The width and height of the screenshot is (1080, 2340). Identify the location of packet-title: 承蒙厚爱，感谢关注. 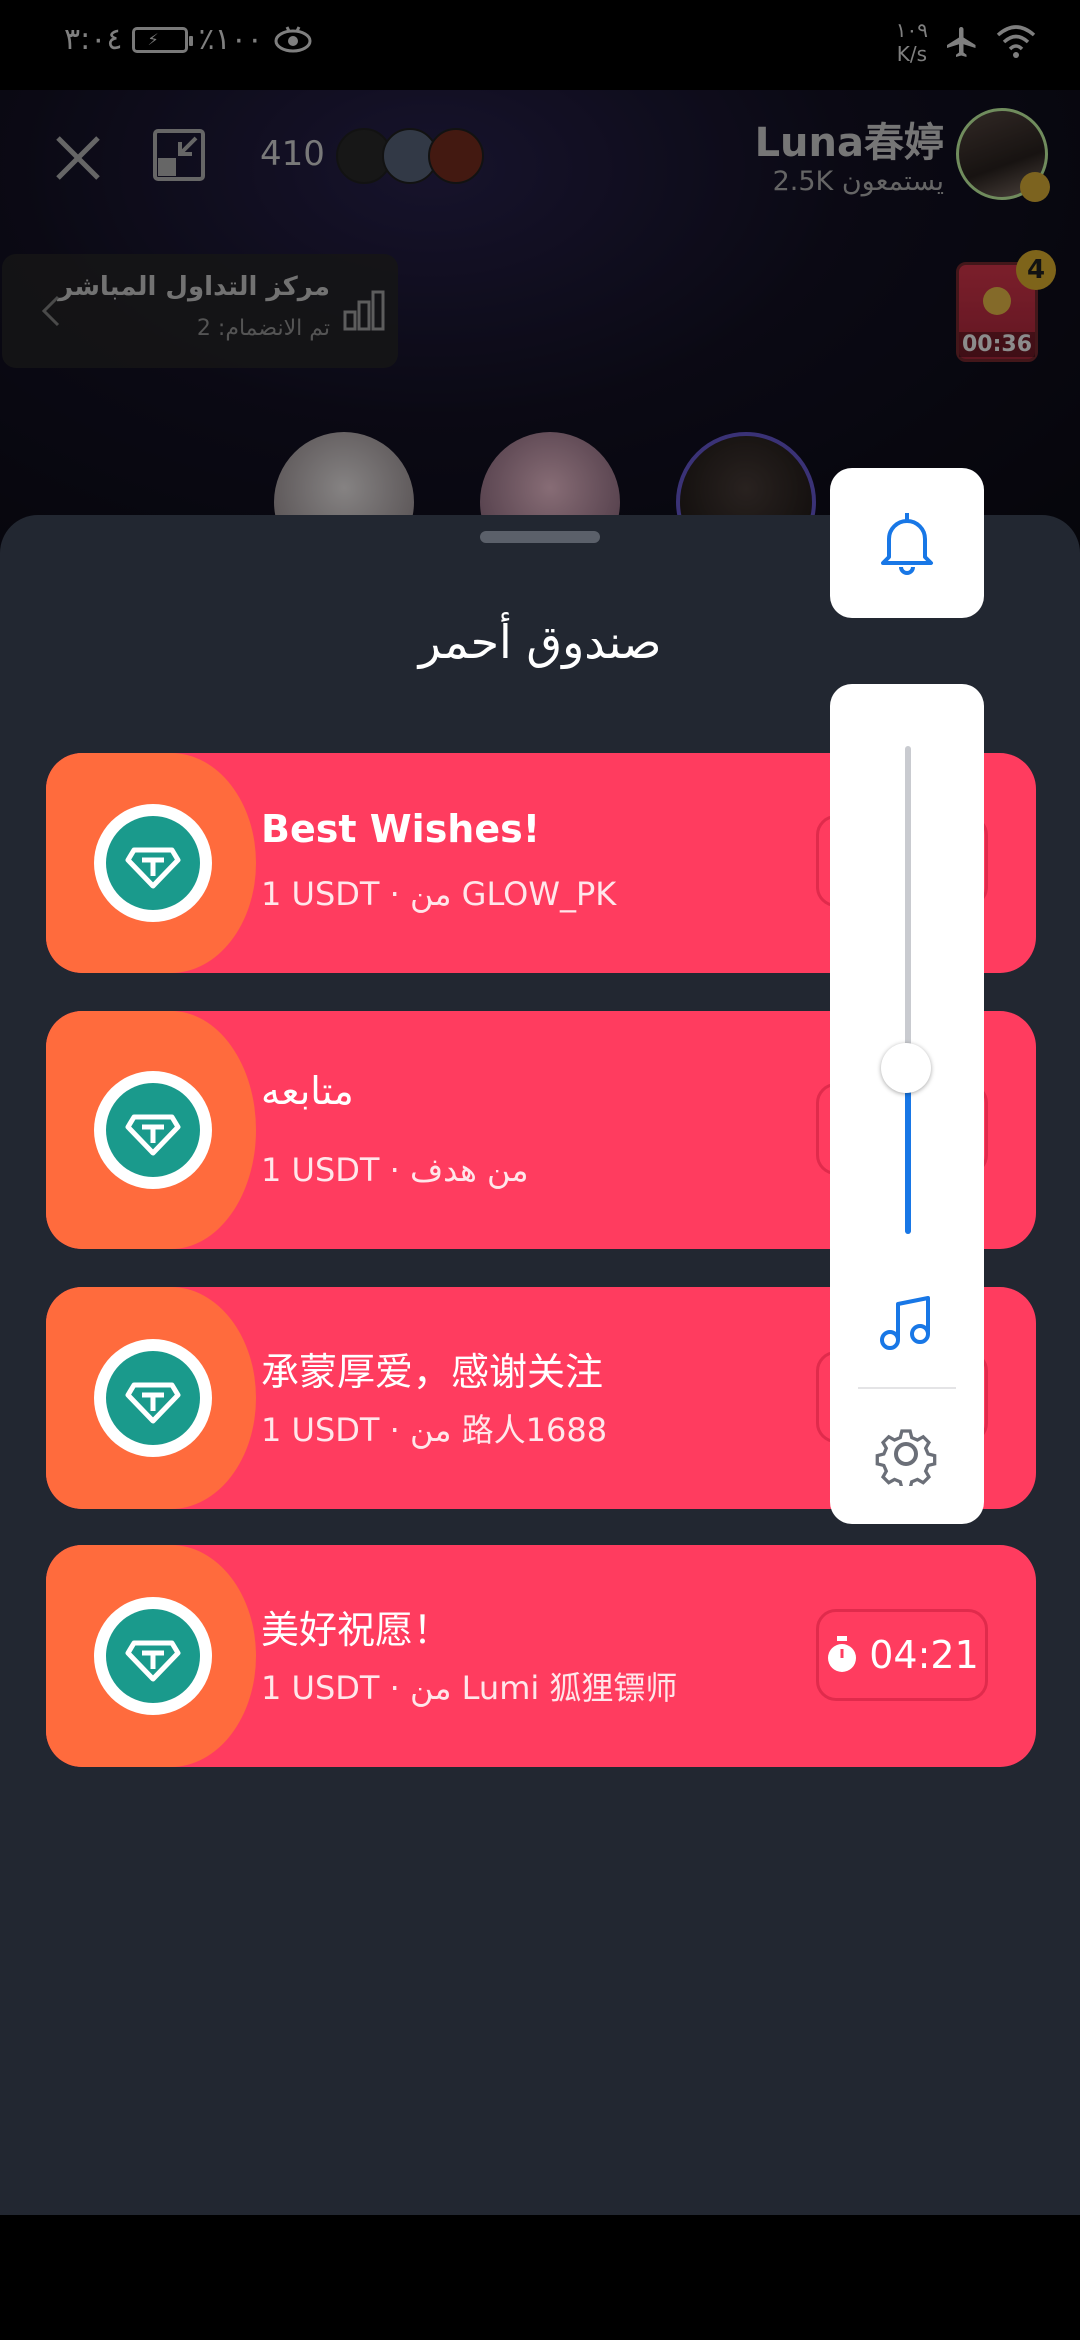
(432, 1372).